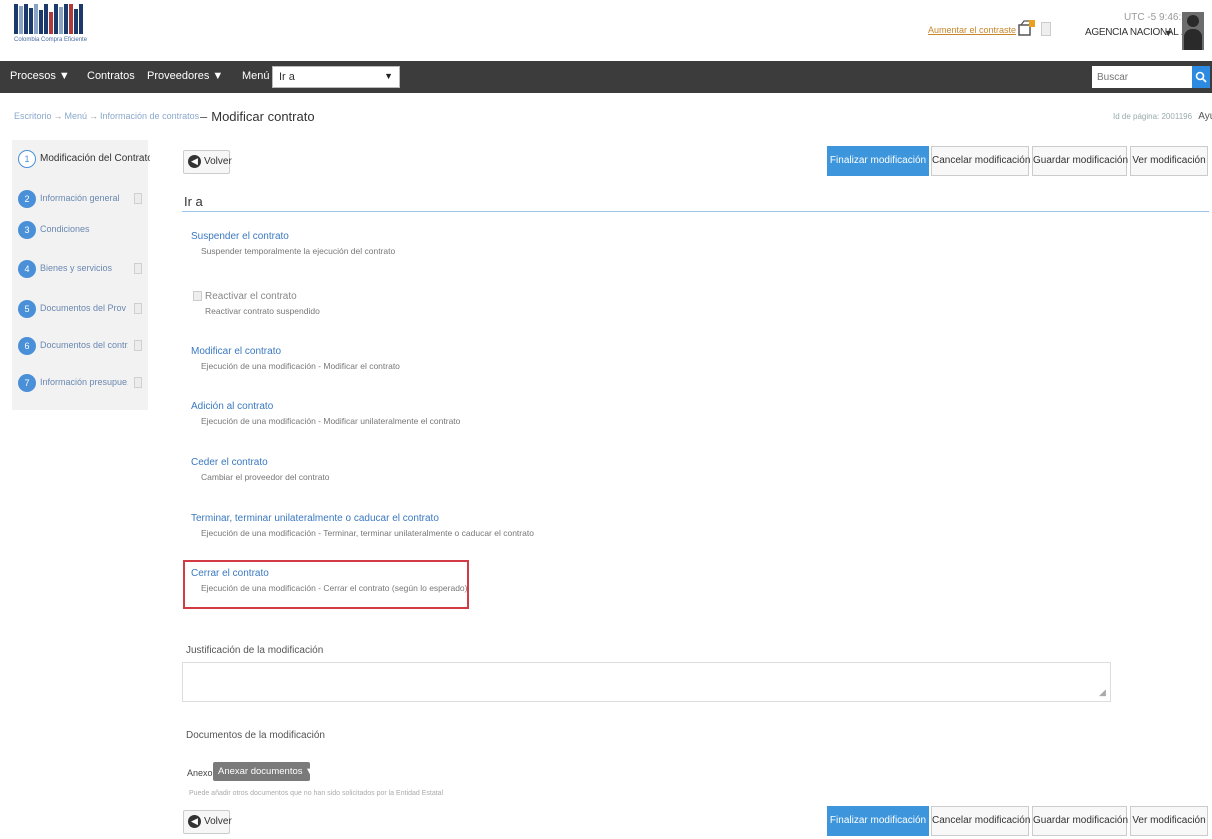 This screenshot has width=1212, height=839. What do you see at coordinates (185, 76) in the screenshot?
I see `nav-proveedores: Proveedores ▼` at bounding box center [185, 76].